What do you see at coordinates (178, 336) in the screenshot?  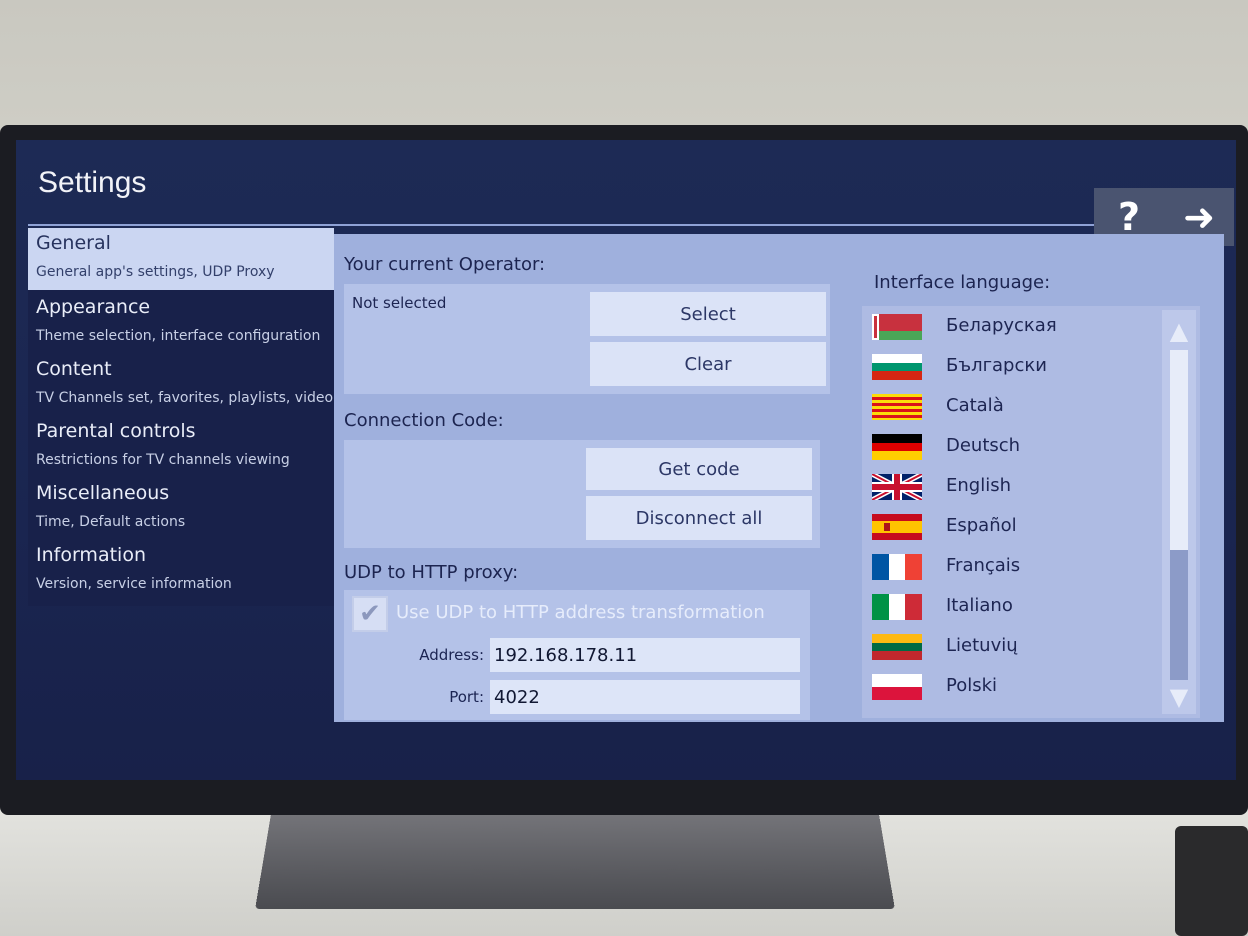 I see `sidebar-item-subtitle: Theme selection, interface configuration` at bounding box center [178, 336].